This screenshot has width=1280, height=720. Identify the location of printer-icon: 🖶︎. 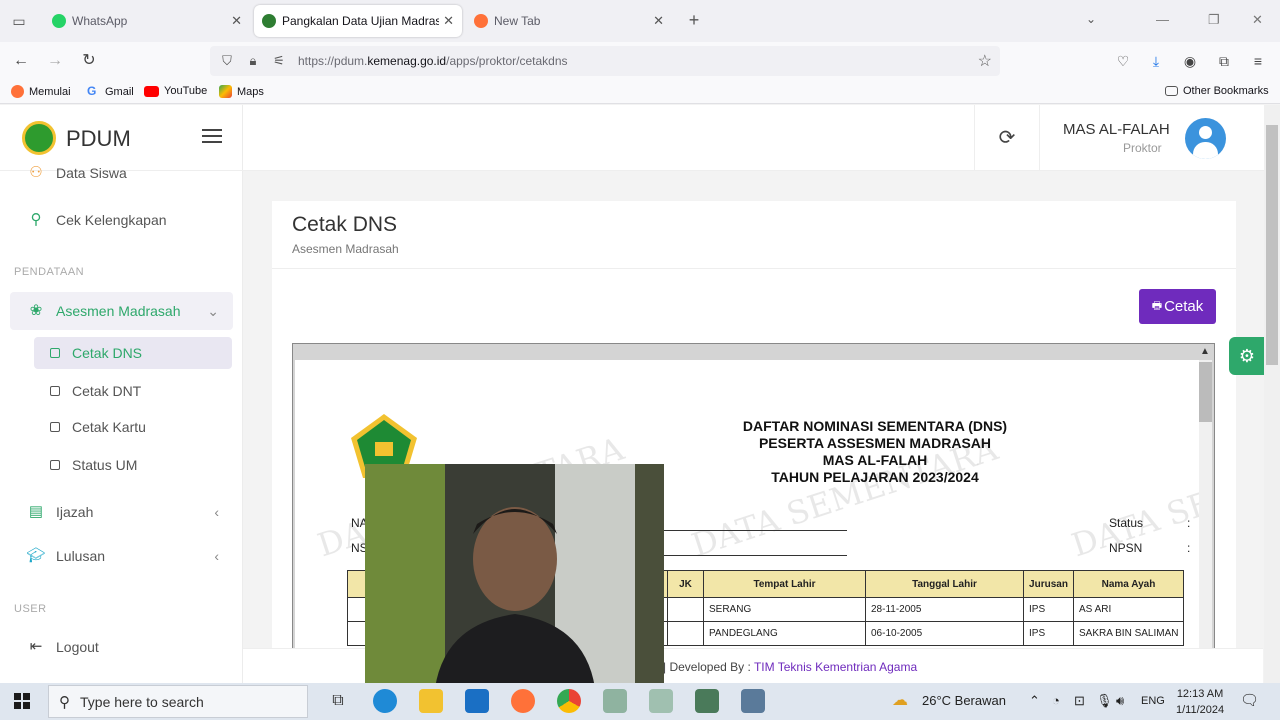
(1157, 306).